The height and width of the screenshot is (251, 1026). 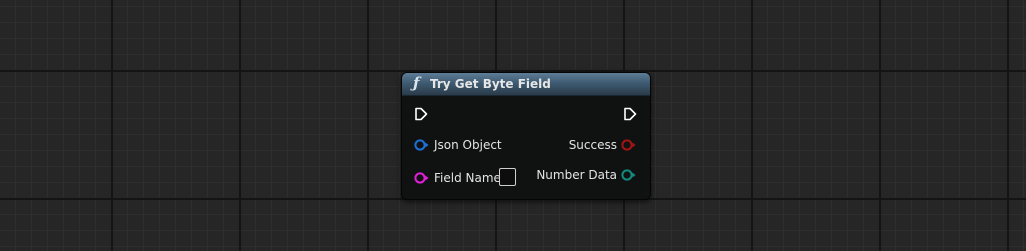 I want to click on field-name-input, so click(x=507, y=177).